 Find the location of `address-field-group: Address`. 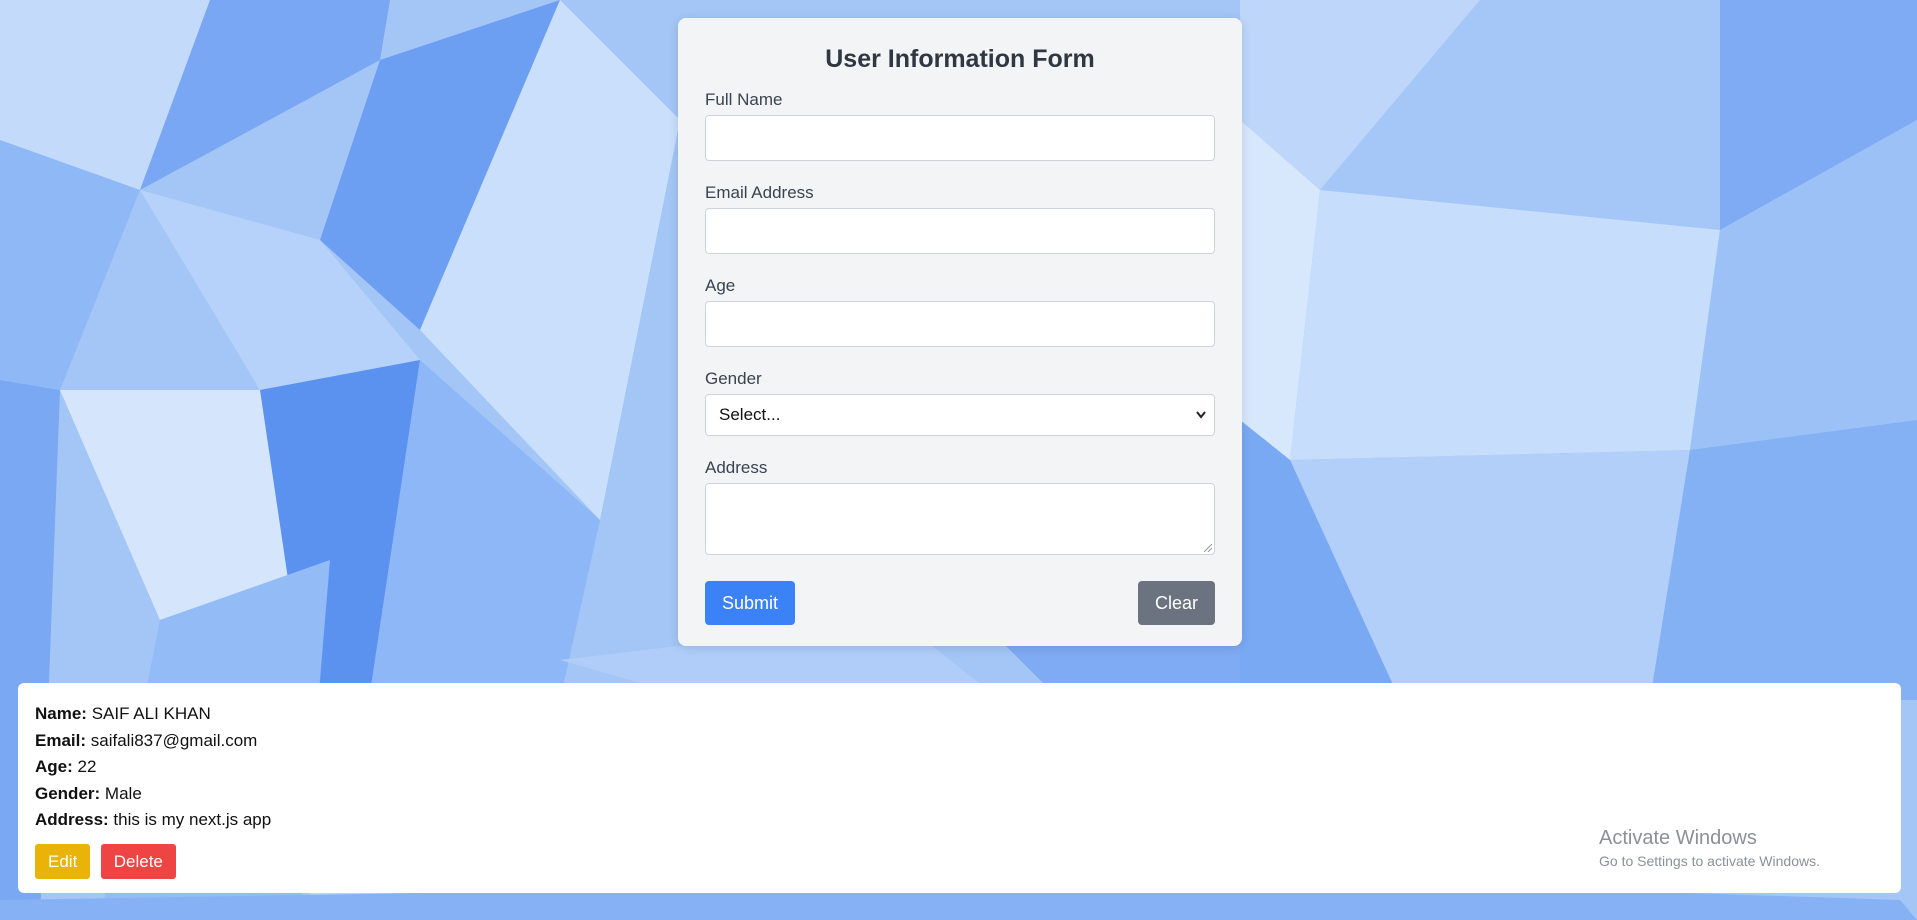

address-field-group: Address is located at coordinates (960, 506).